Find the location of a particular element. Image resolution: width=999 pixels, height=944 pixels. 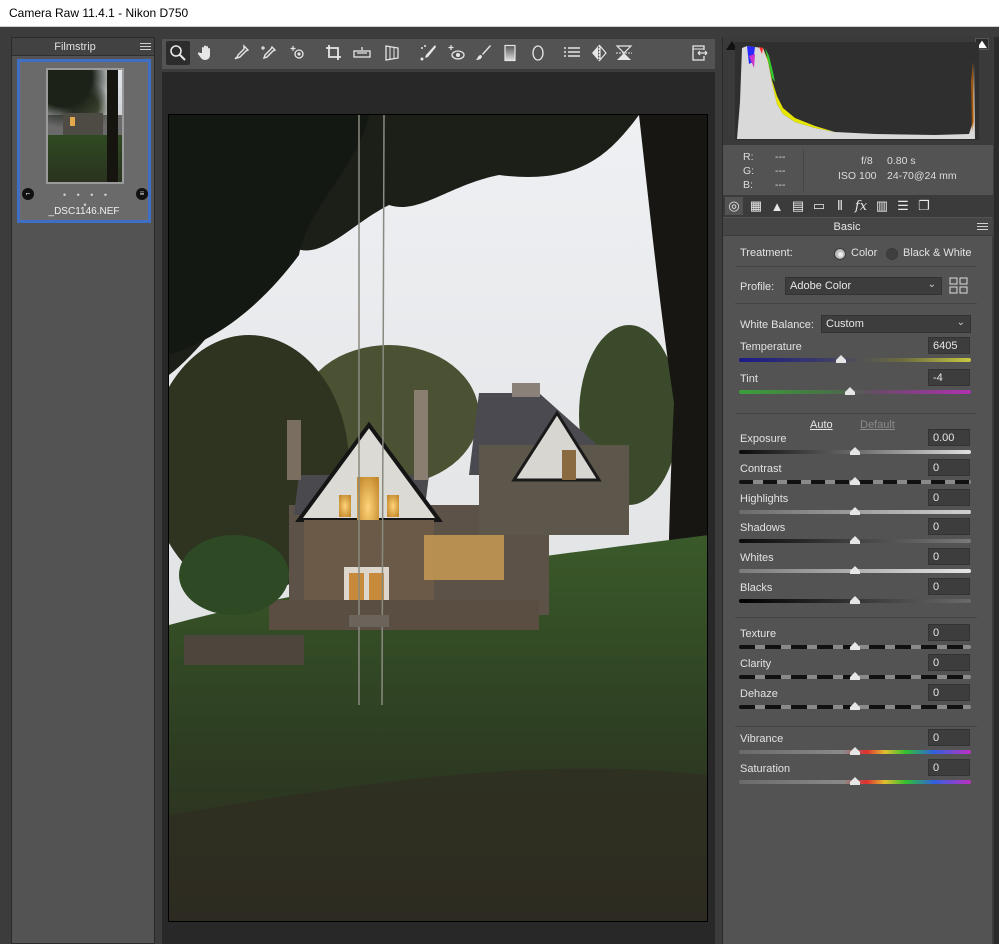

tint-slider-thumb is located at coordinates (850, 391).